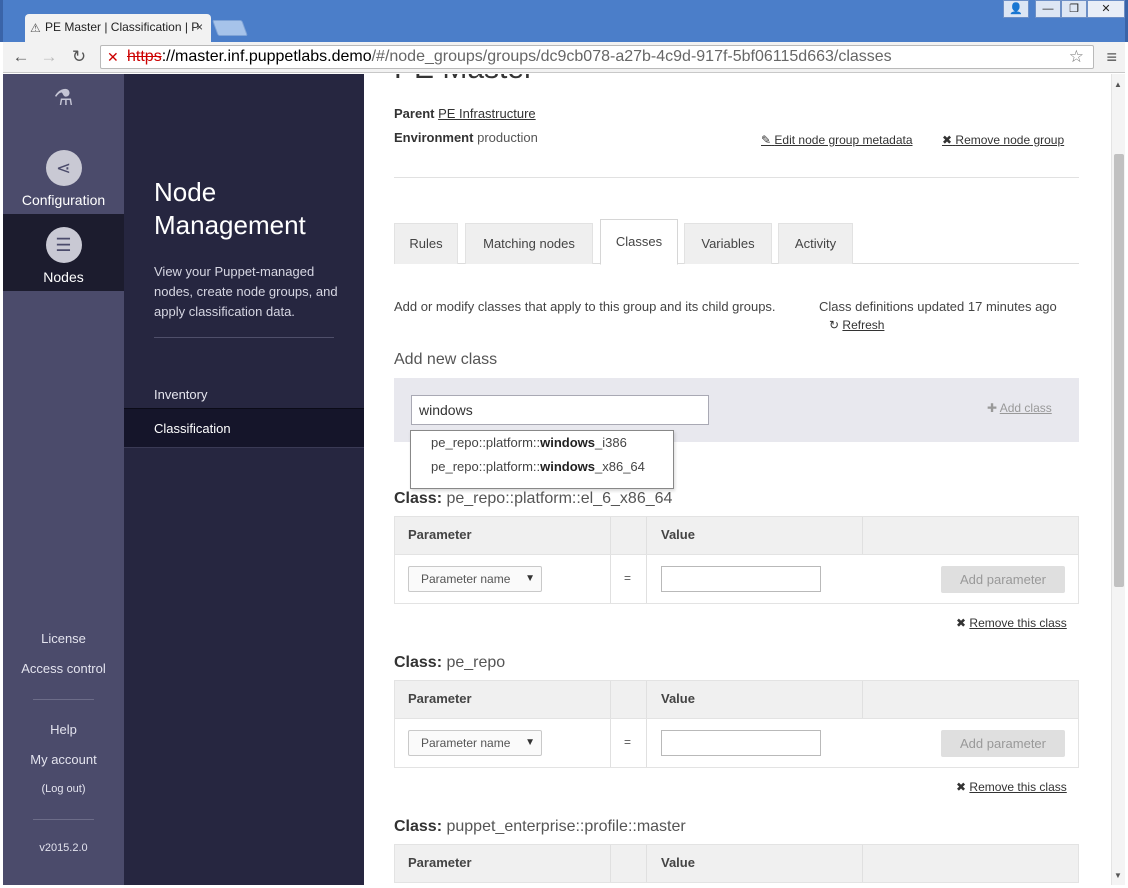  I want to click on refresh-label: Refresh, so click(863, 325).